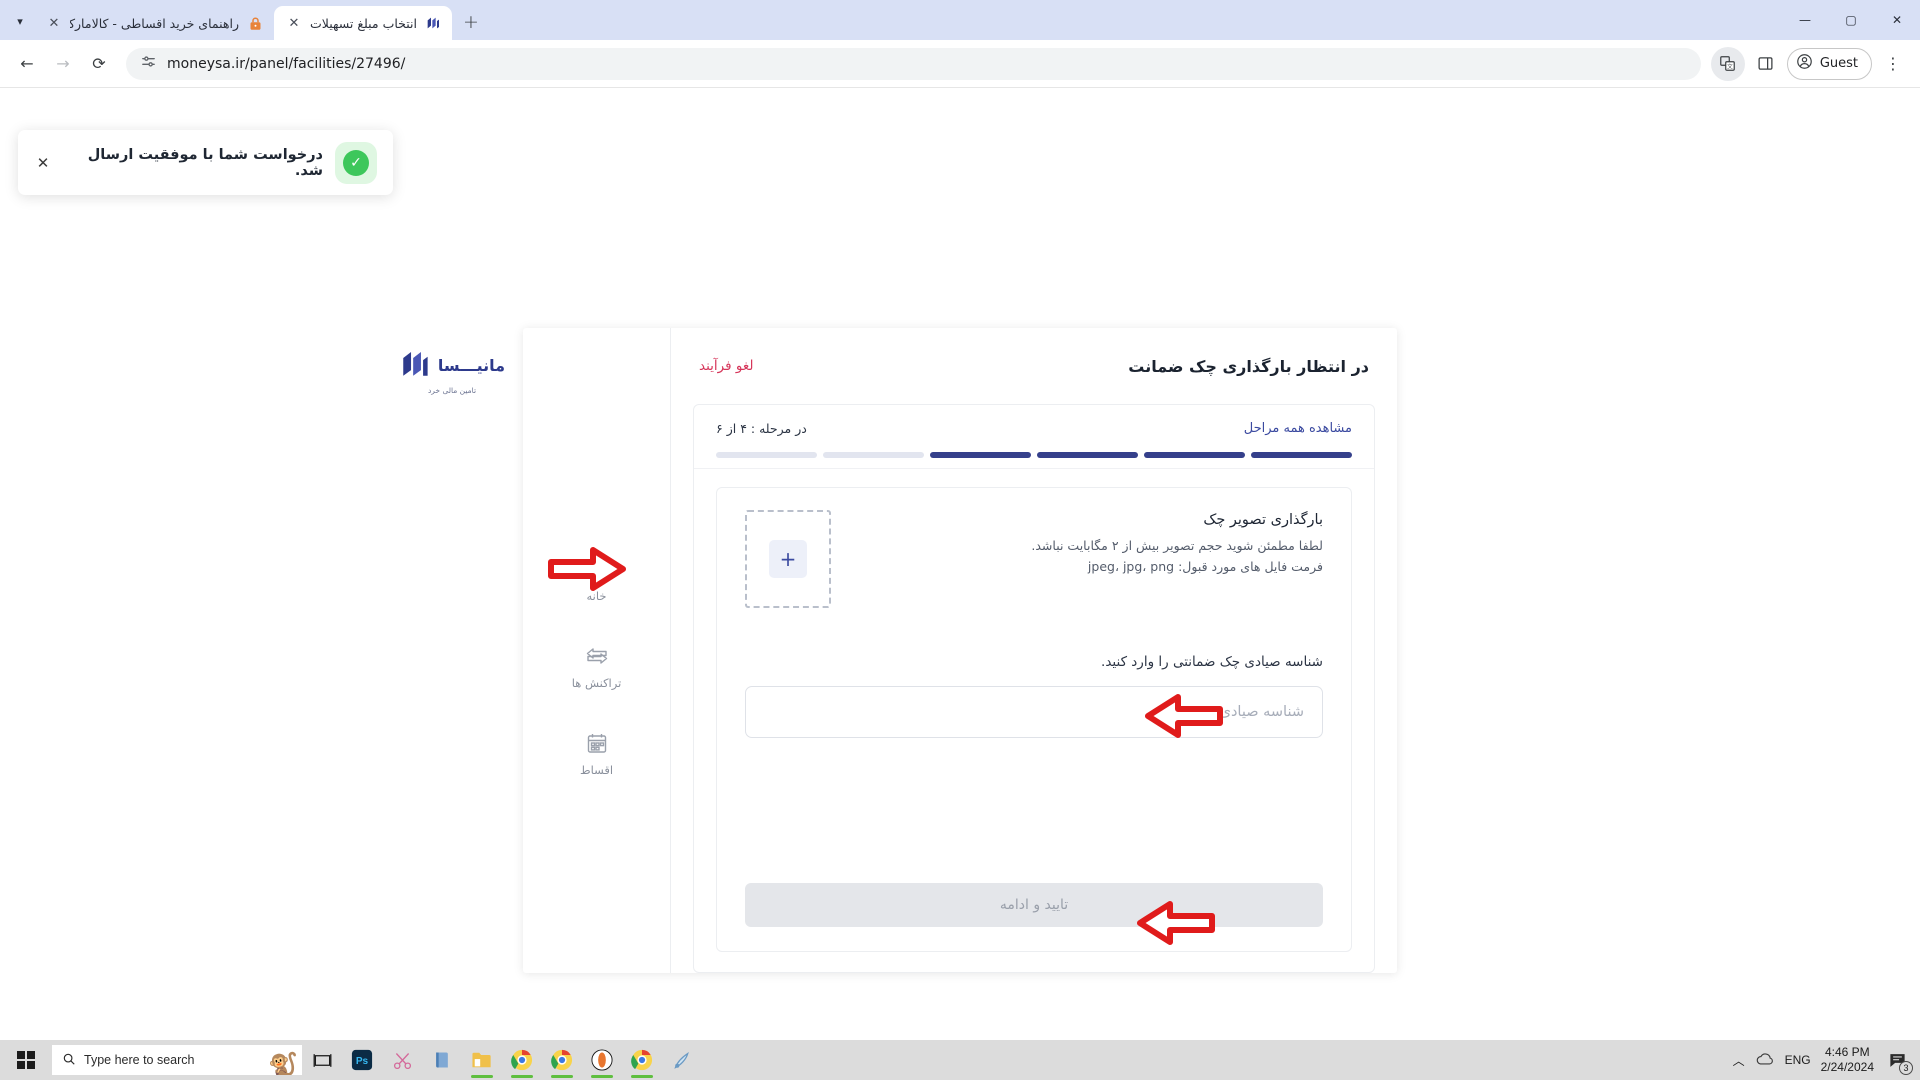  I want to click on svg-text: Ps, so click(362, 1061).